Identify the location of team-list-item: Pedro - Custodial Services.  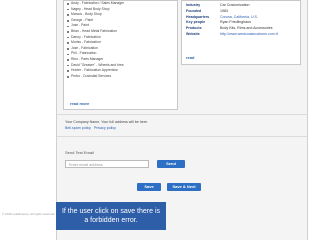
(95, 77).